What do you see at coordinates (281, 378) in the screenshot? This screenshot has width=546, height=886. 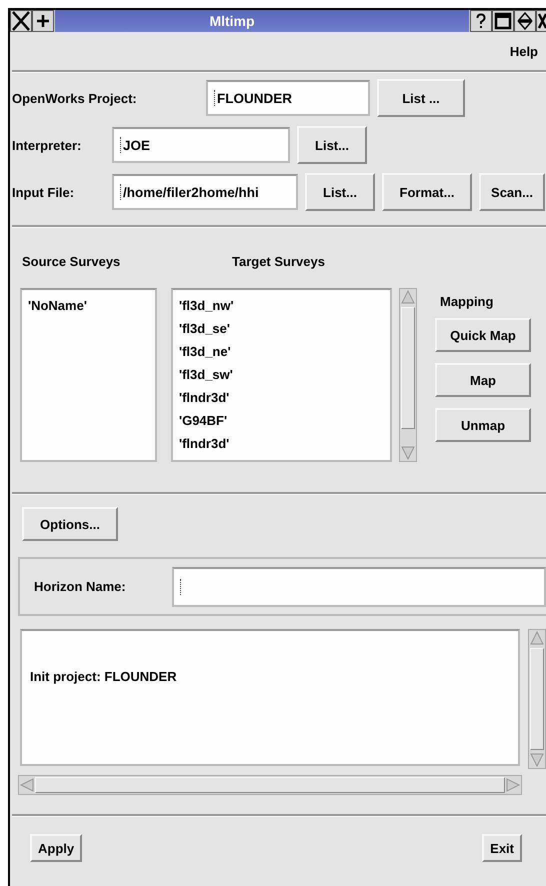 I see `list-item: 'fl3d_sw'` at bounding box center [281, 378].